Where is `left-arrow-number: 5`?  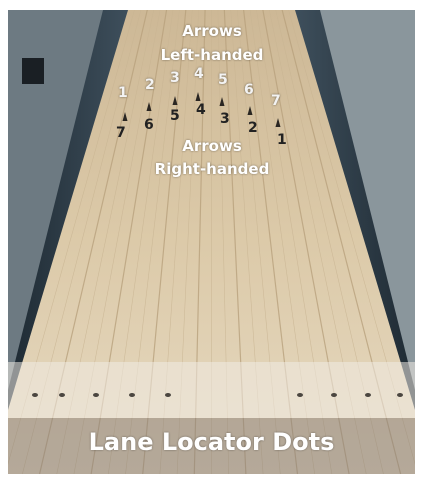 left-arrow-number: 5 is located at coordinates (223, 80).